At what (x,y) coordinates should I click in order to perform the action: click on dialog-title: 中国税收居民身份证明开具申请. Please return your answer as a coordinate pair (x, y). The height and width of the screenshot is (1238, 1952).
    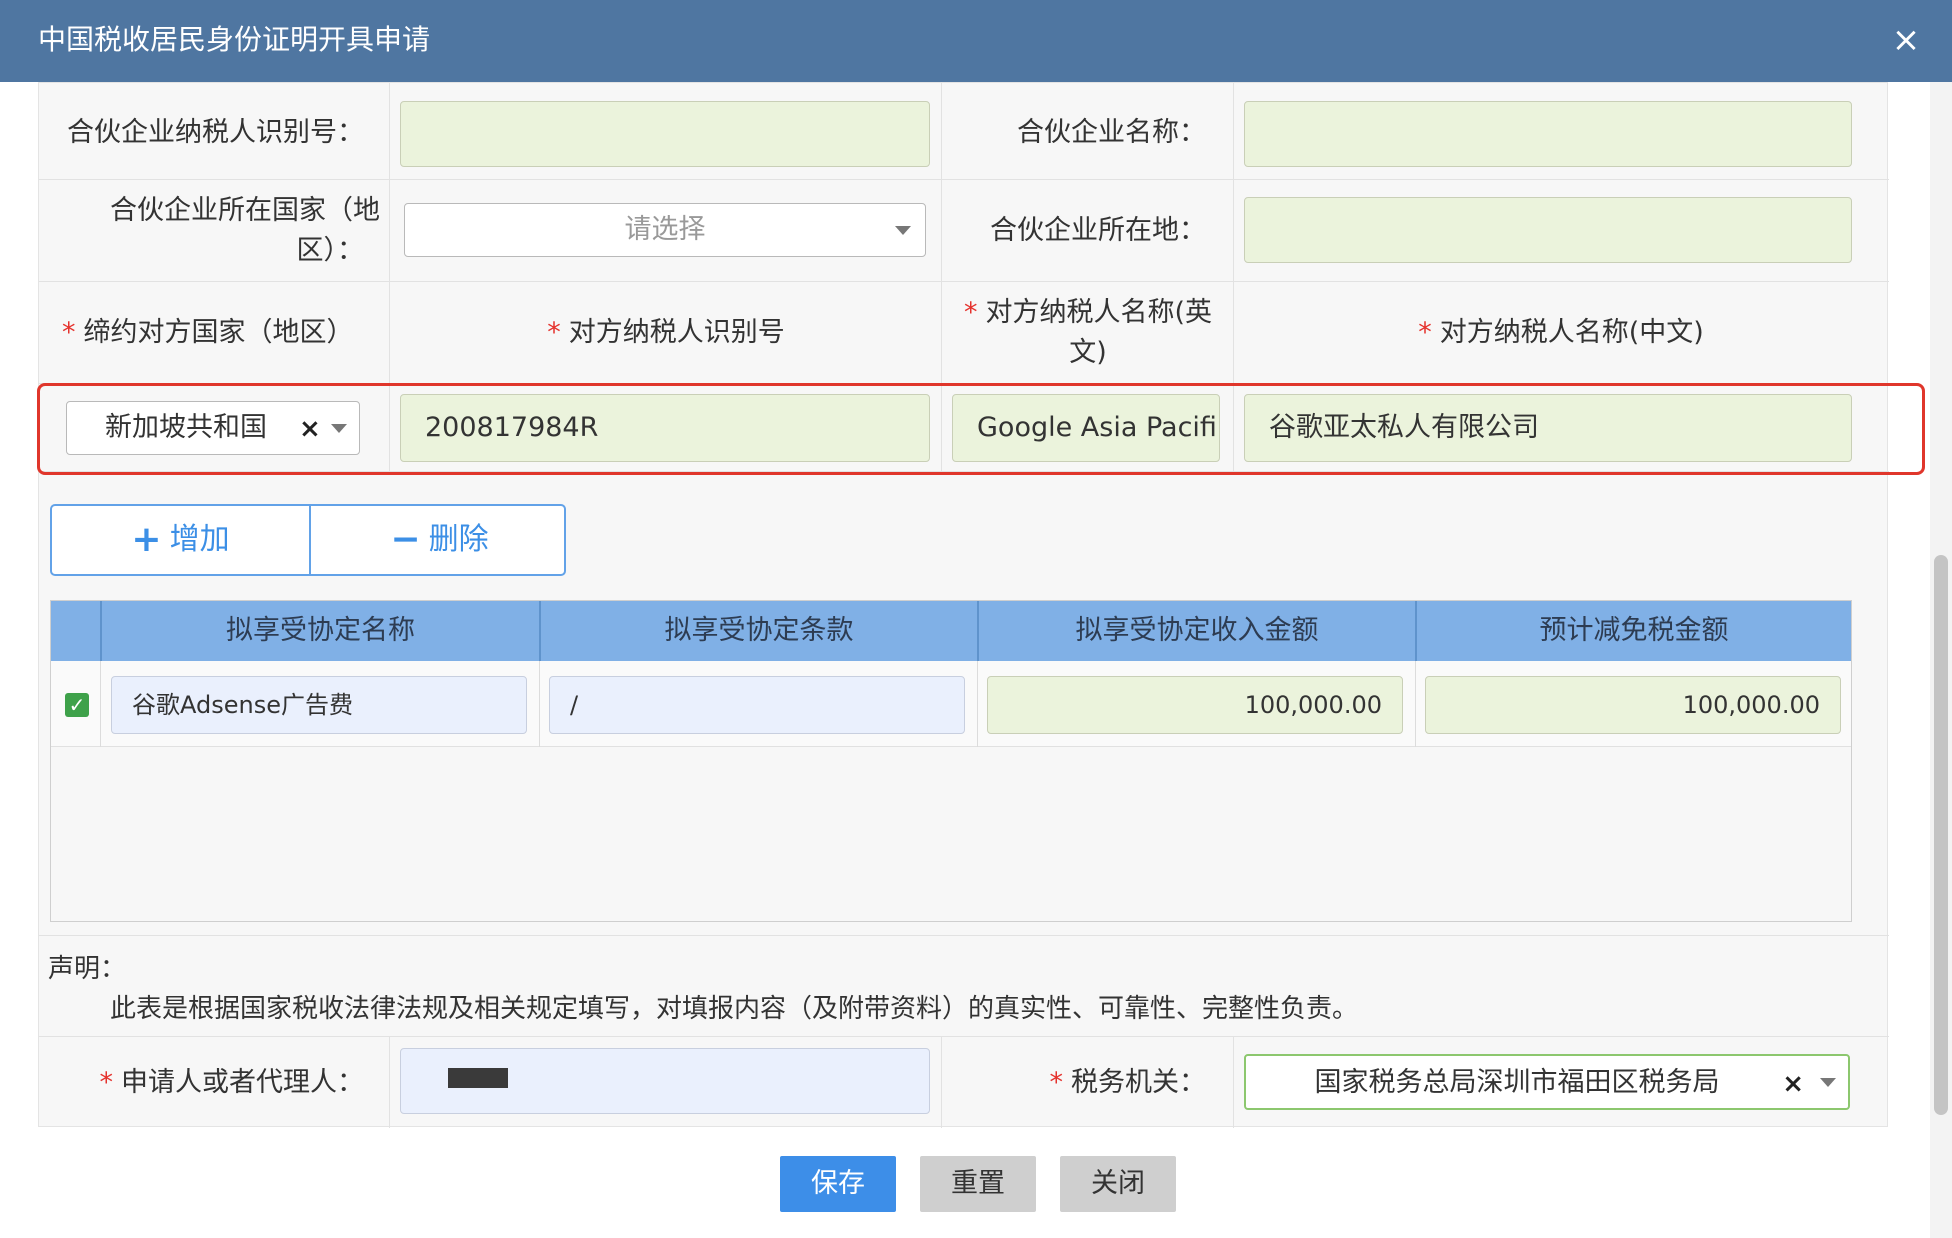
    Looking at the image, I should click on (234, 39).